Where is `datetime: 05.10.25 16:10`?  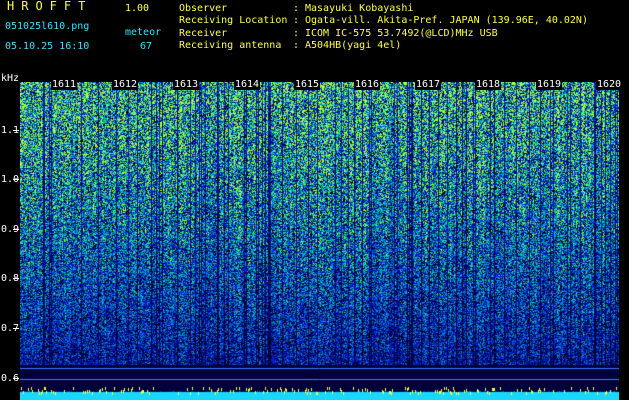 datetime: 05.10.25 16:10 is located at coordinates (47, 46).